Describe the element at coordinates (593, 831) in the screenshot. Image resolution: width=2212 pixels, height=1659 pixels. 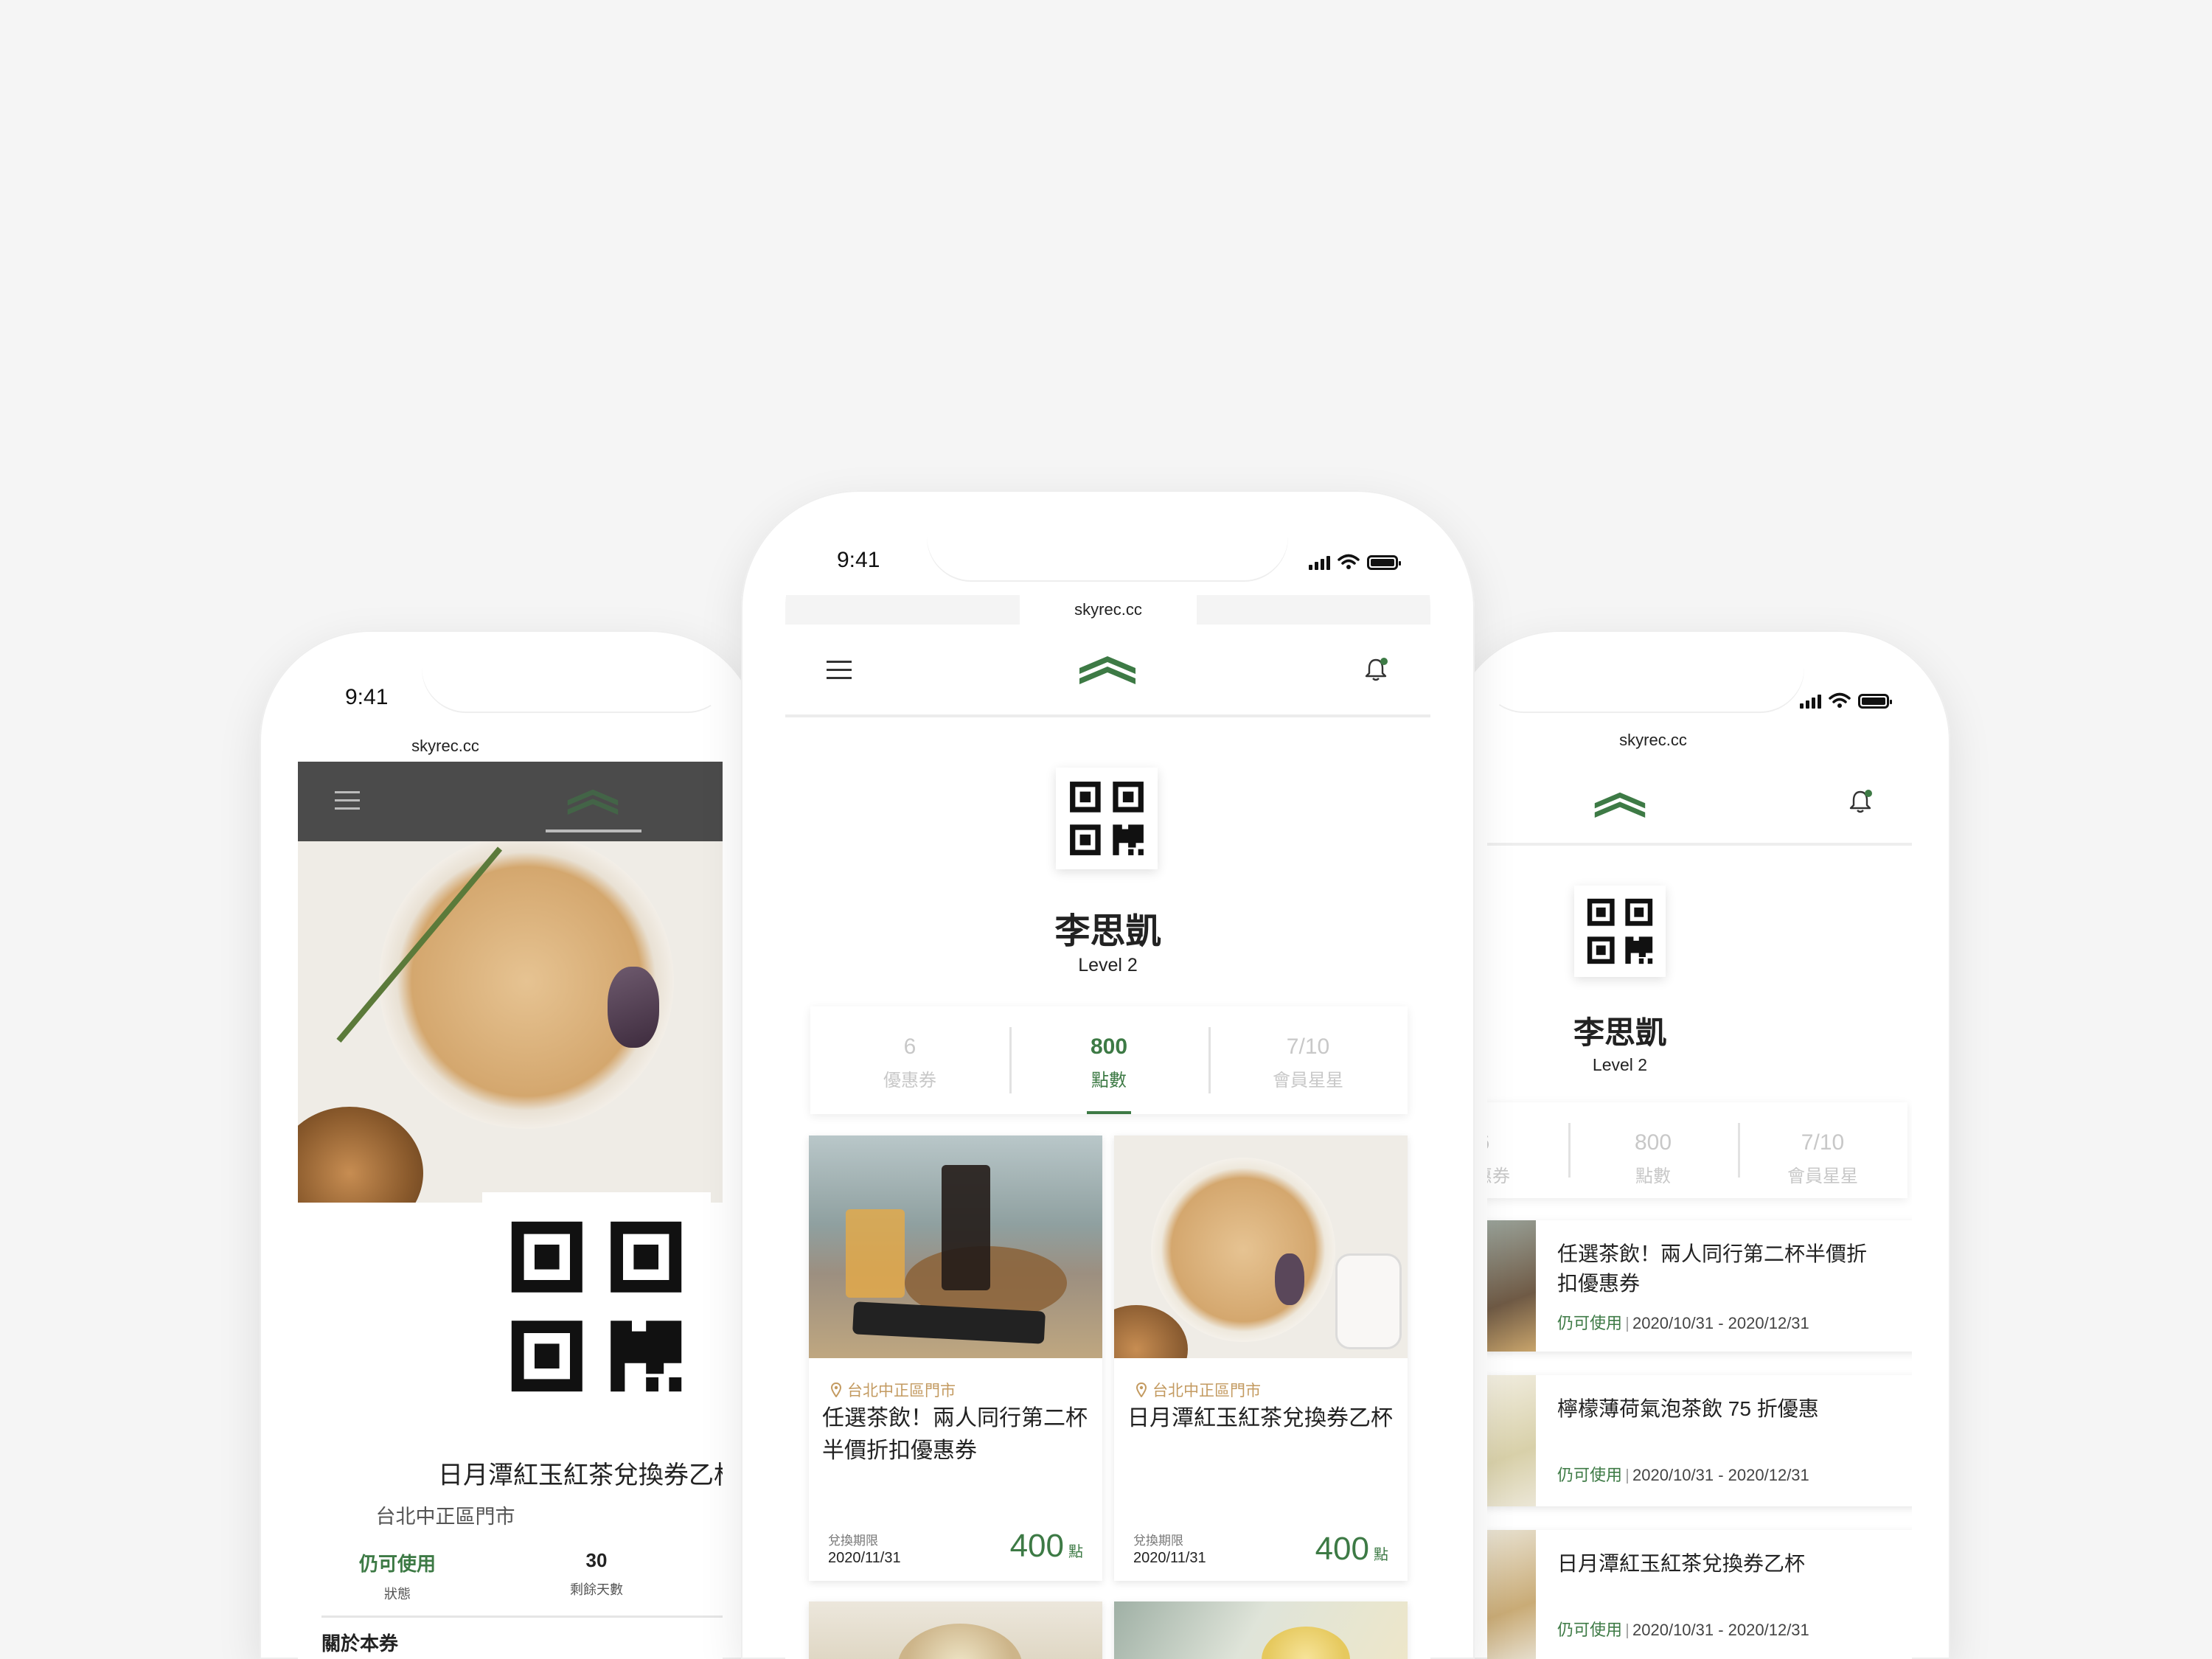
I see `header-indicator` at that location.